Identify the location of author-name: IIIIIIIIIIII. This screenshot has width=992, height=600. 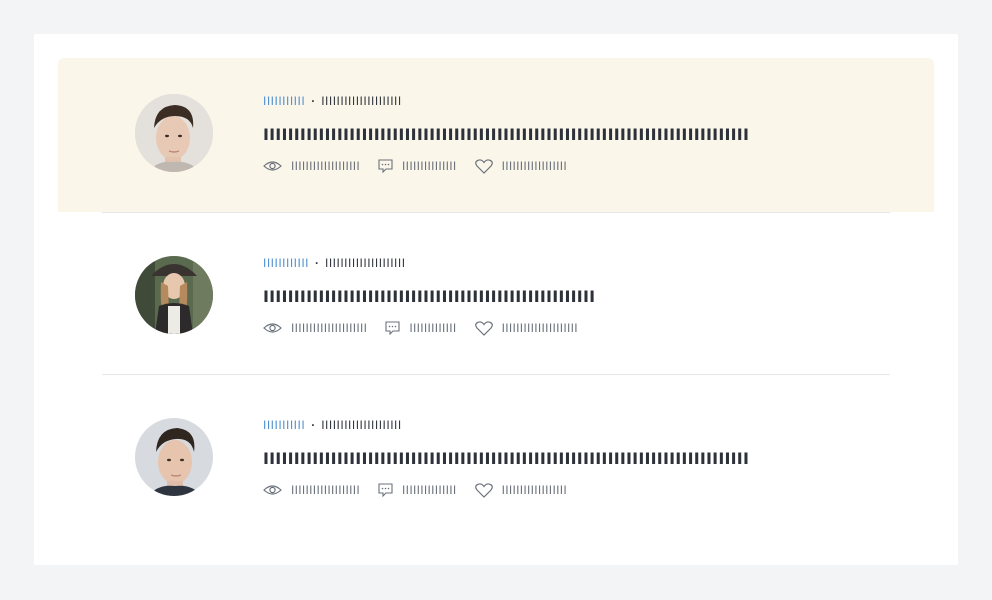
(286, 263).